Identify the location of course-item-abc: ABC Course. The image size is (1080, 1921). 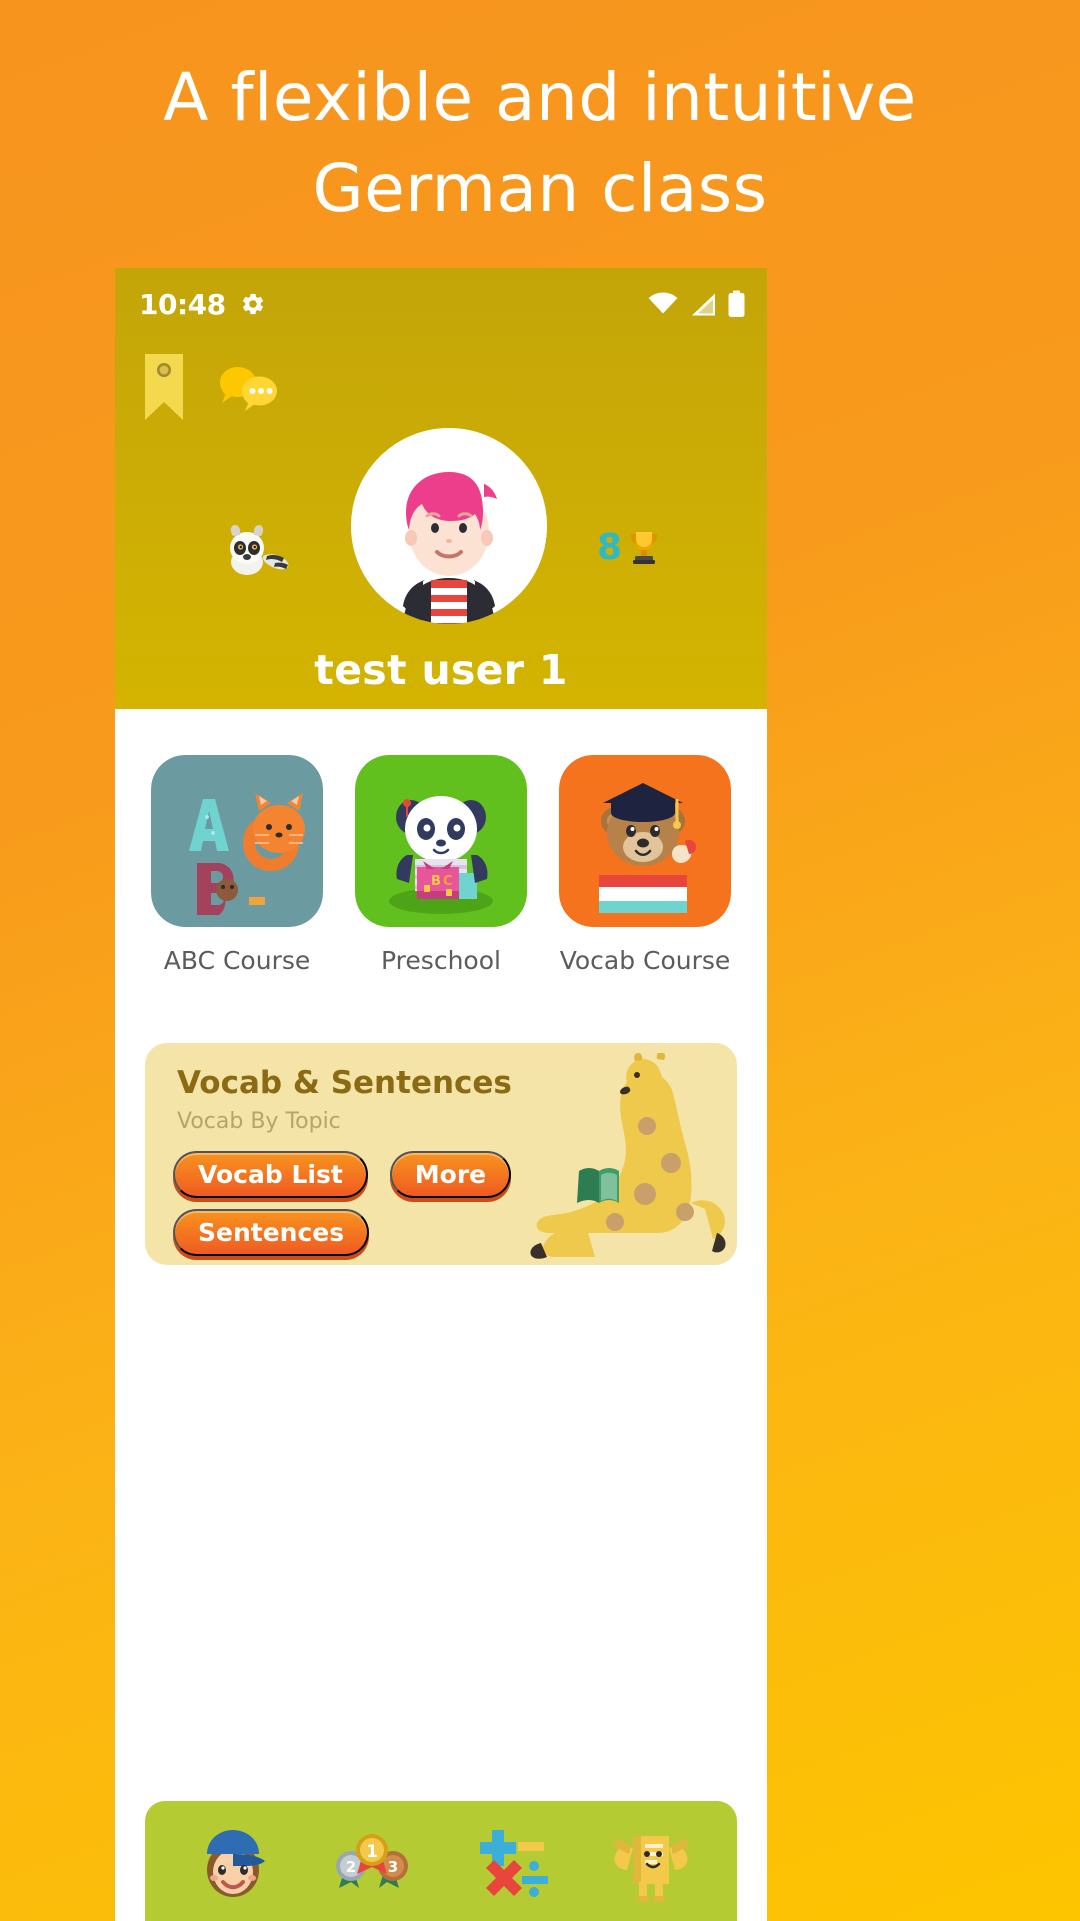
(237, 865).